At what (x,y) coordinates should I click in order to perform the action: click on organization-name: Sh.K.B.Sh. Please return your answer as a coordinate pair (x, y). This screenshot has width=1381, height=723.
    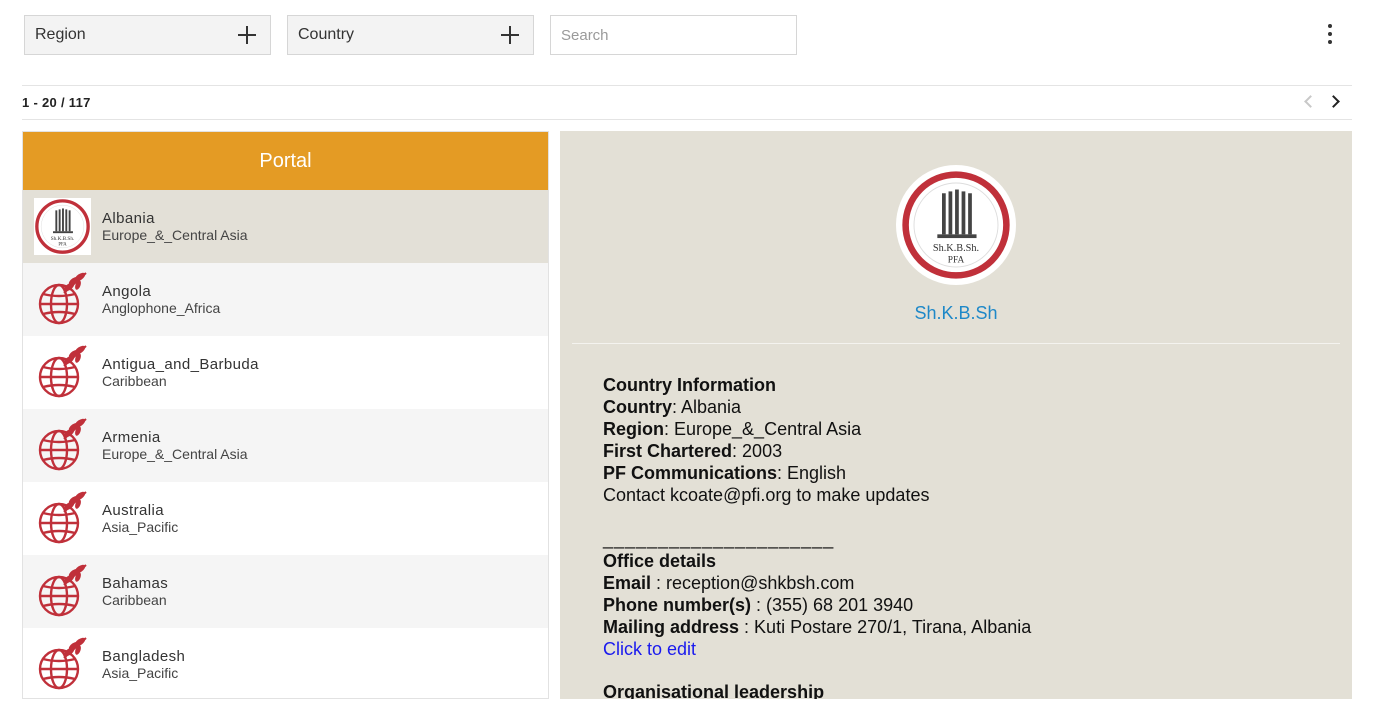
    Looking at the image, I should click on (956, 313).